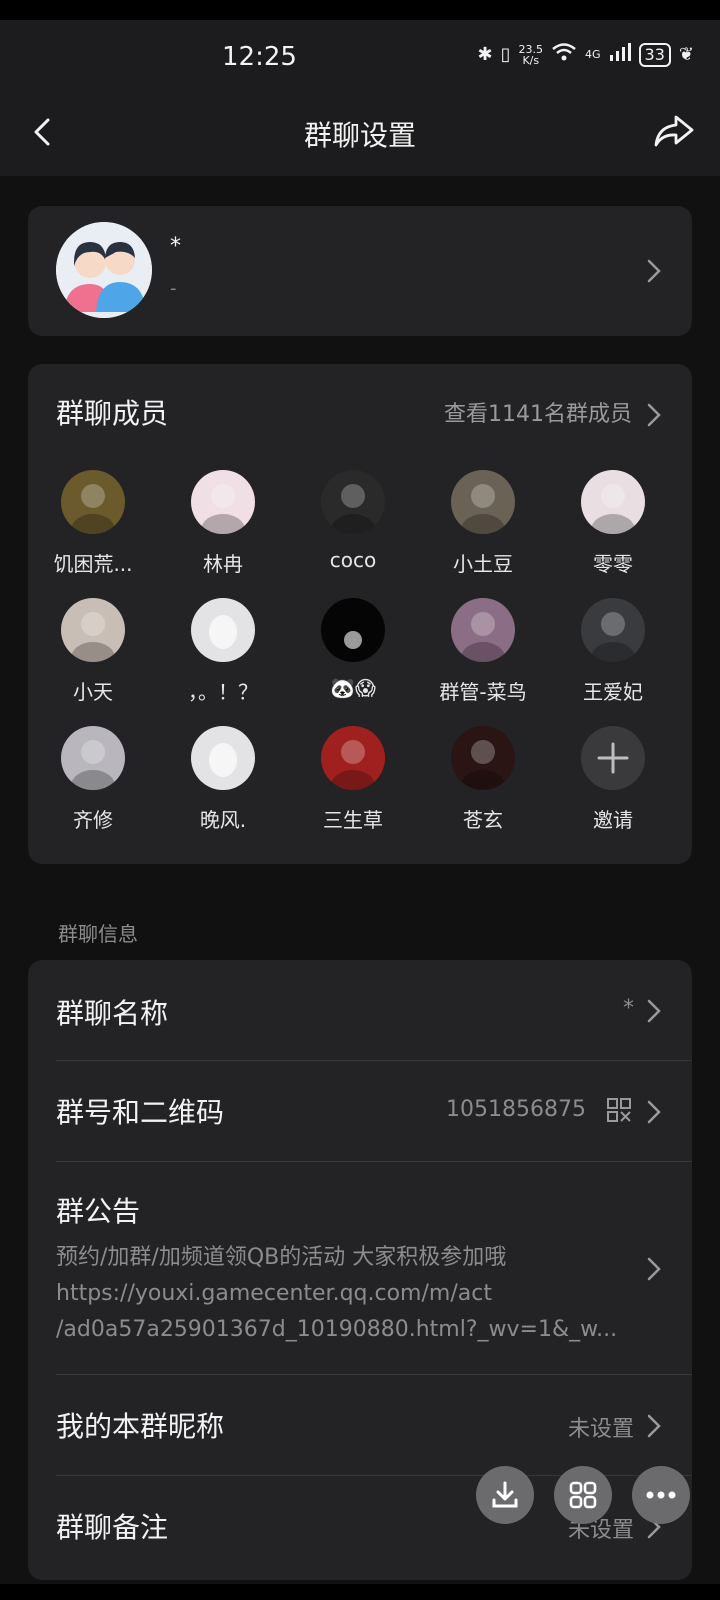 Image resolution: width=720 pixels, height=1600 pixels. Describe the element at coordinates (93, 658) in the screenshot. I see `member-item: 小天` at that location.